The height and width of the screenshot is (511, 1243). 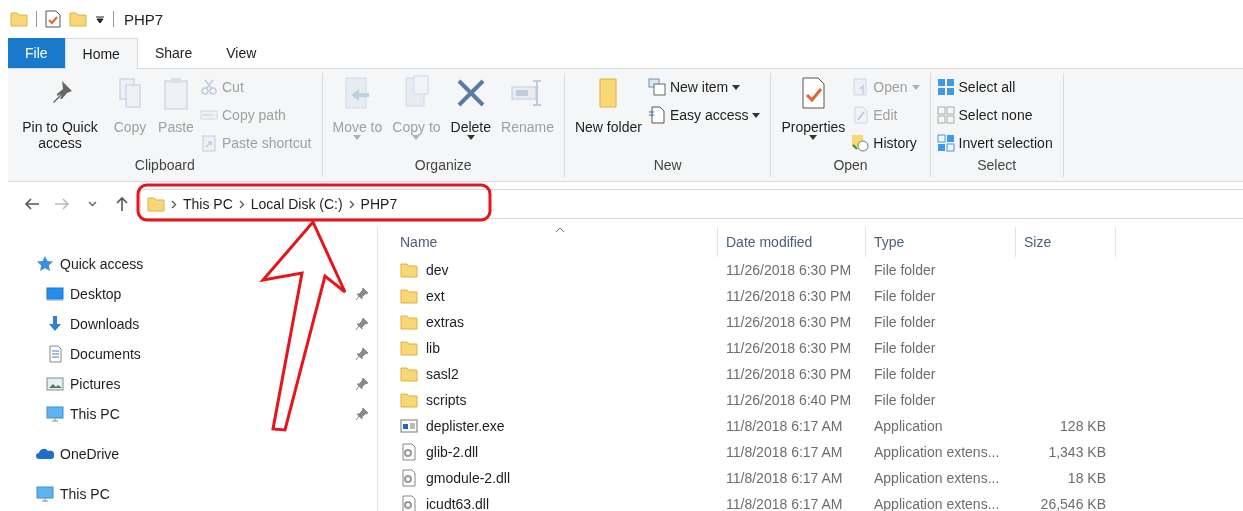 What do you see at coordinates (996, 115) in the screenshot?
I see `ribbon-button: Select none` at bounding box center [996, 115].